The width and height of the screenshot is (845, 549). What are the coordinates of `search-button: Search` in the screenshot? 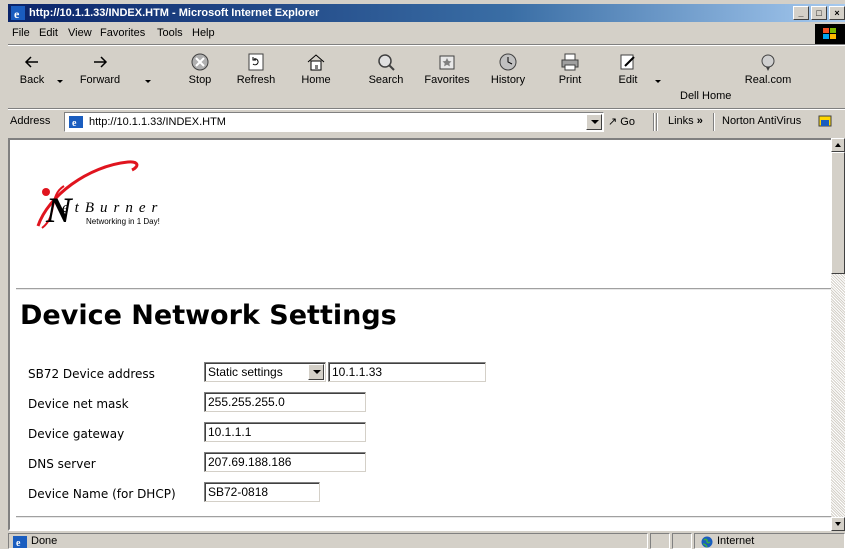 It's located at (386, 77).